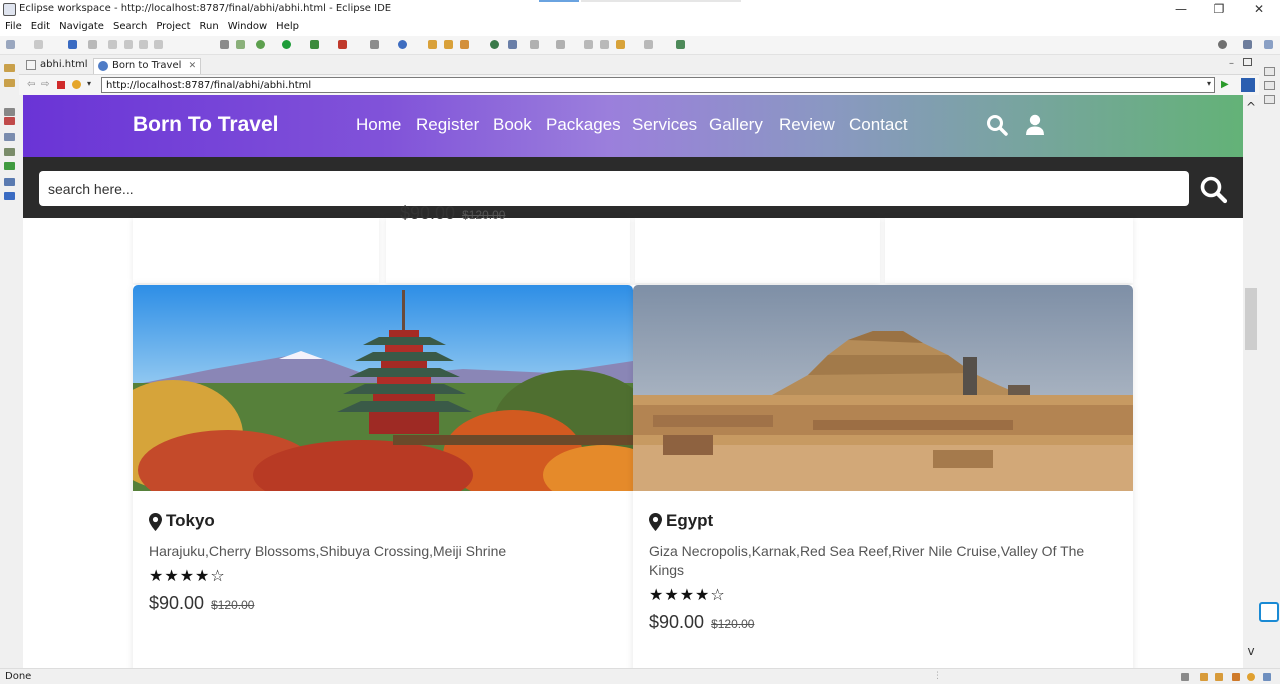 The height and width of the screenshot is (684, 1280). What do you see at coordinates (1214, 190) in the screenshot?
I see `search-submit-icon` at bounding box center [1214, 190].